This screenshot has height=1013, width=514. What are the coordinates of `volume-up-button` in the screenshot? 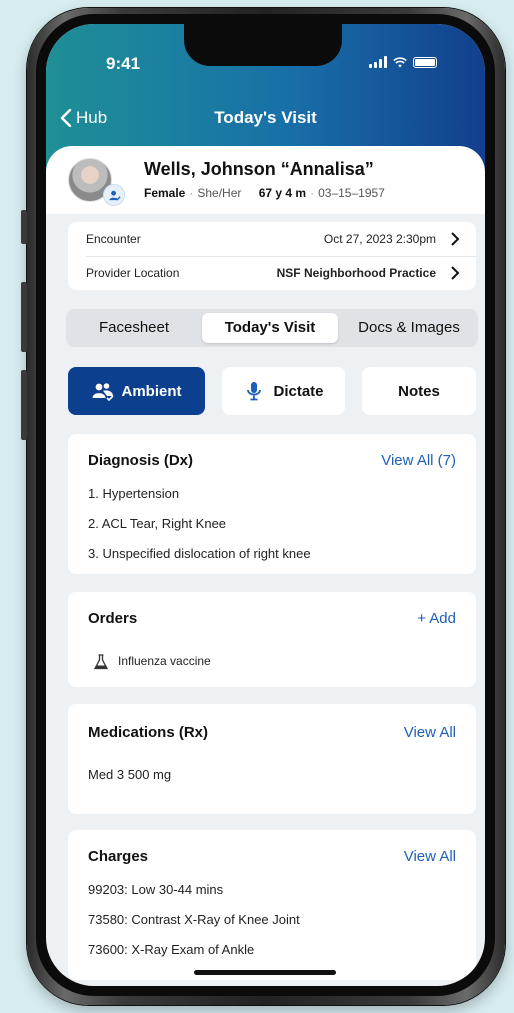 It's located at (24, 317).